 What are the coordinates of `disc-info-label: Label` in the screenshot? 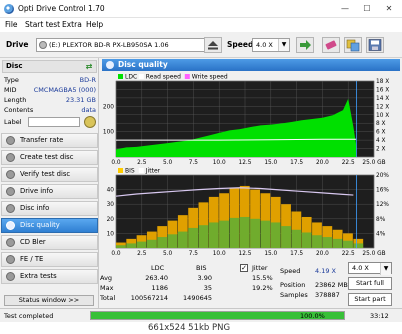 It's located at (50, 122).